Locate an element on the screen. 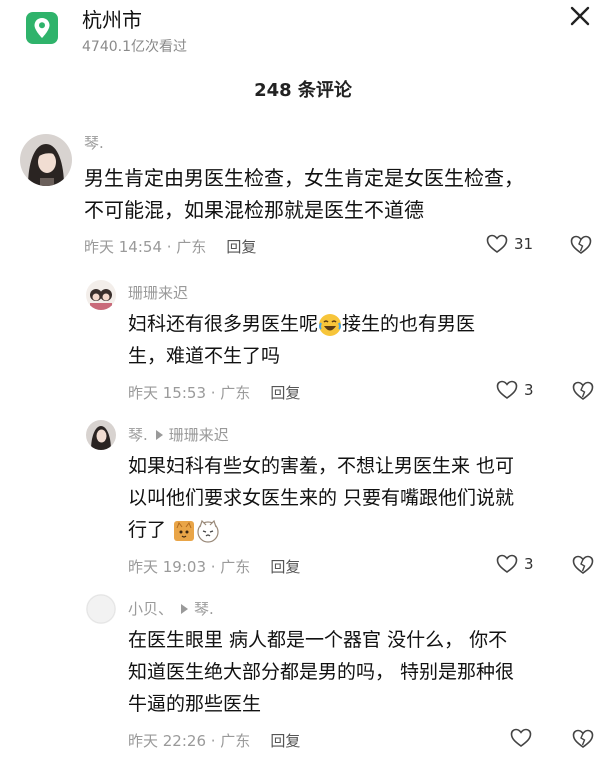 The width and height of the screenshot is (606, 774). view-count: 4740.1亿次看过 is located at coordinates (134, 47).